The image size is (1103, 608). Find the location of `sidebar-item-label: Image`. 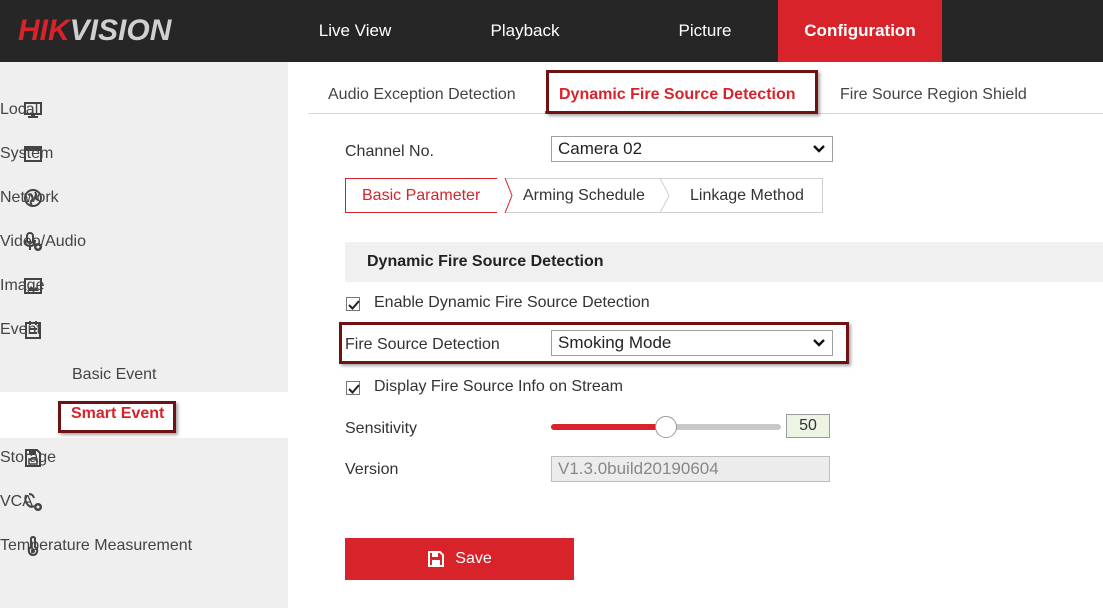

sidebar-item-label: Image is located at coordinates (22, 285).